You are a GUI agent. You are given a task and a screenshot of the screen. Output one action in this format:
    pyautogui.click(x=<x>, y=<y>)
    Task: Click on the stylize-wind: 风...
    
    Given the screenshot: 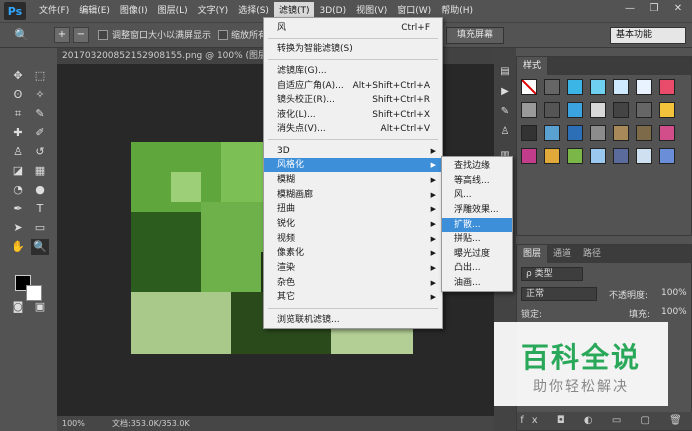 What is the action you would take?
    pyautogui.click(x=477, y=195)
    